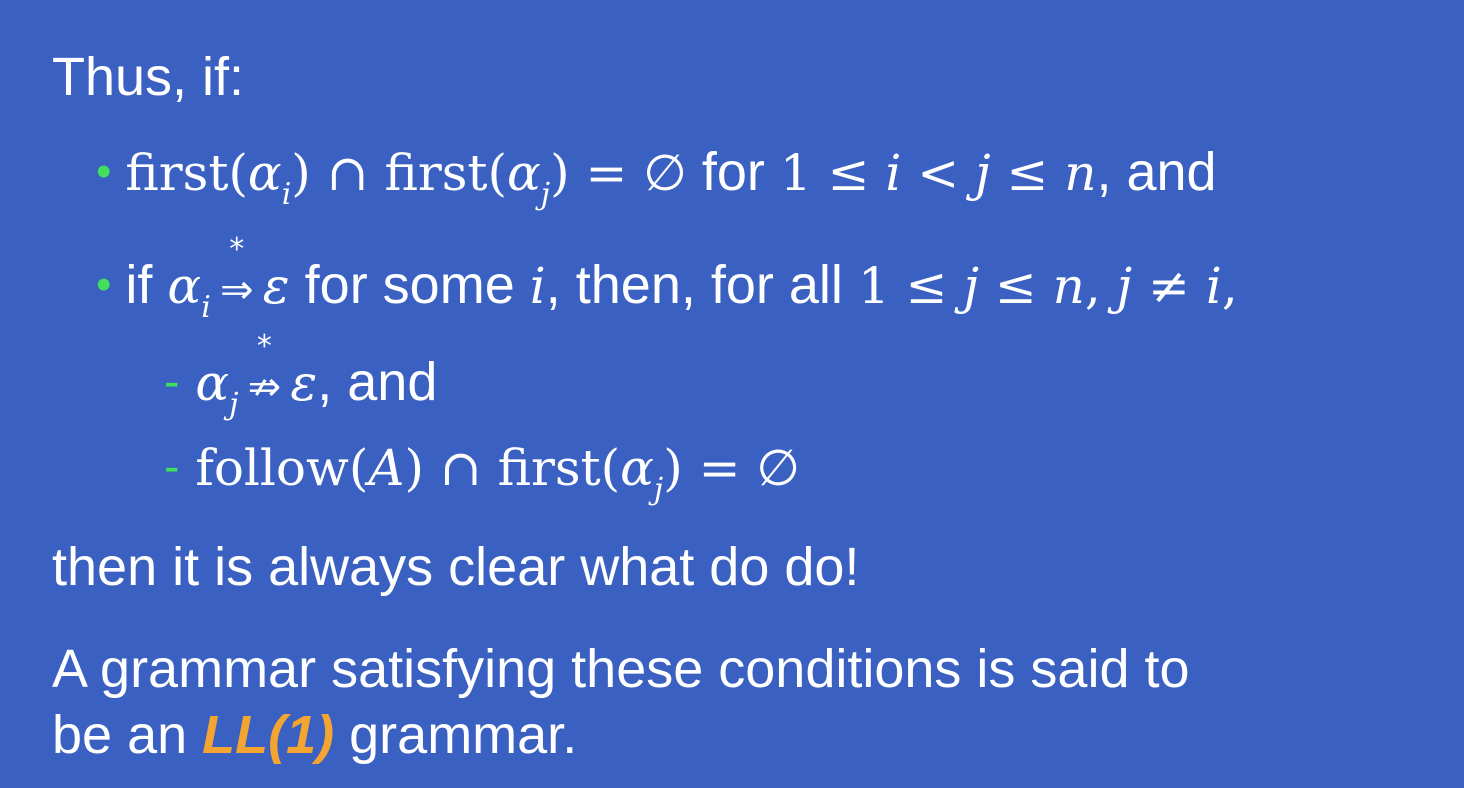 The image size is (1464, 788). I want to click on bullet1-and-text: , and, so click(1156, 172).